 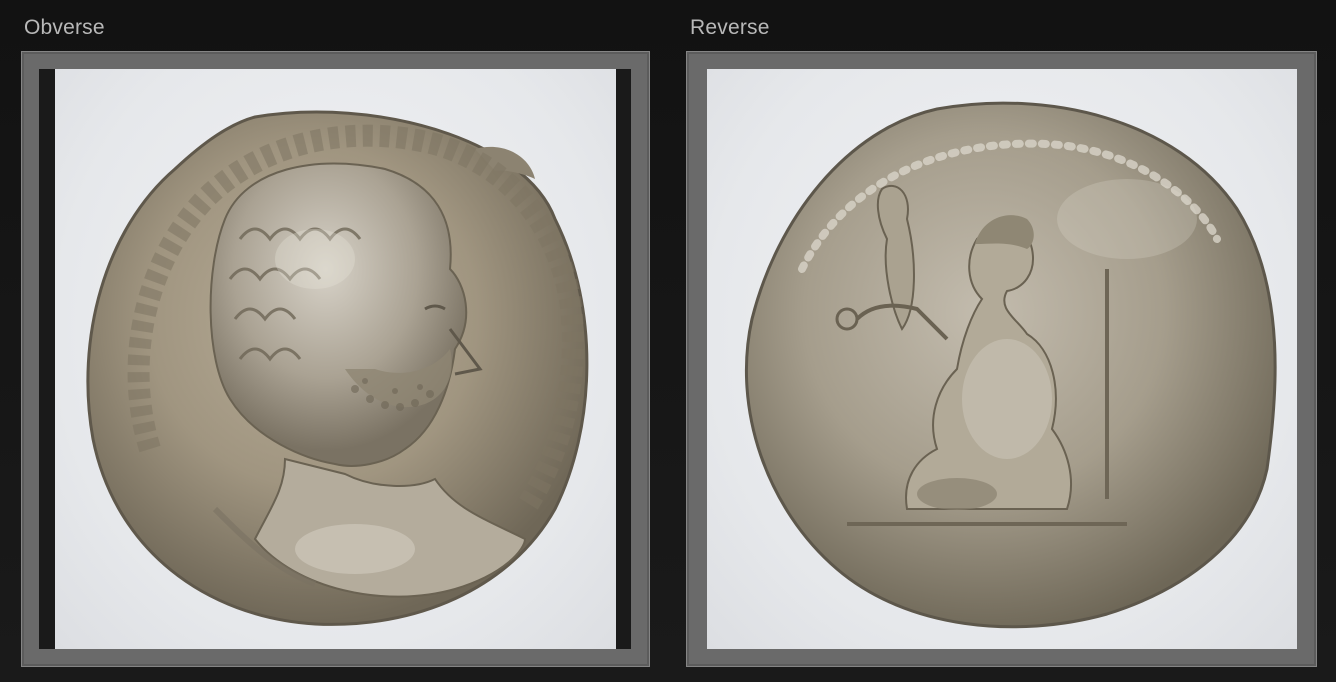 I want to click on obverse-label: Obverse, so click(x=64, y=27).